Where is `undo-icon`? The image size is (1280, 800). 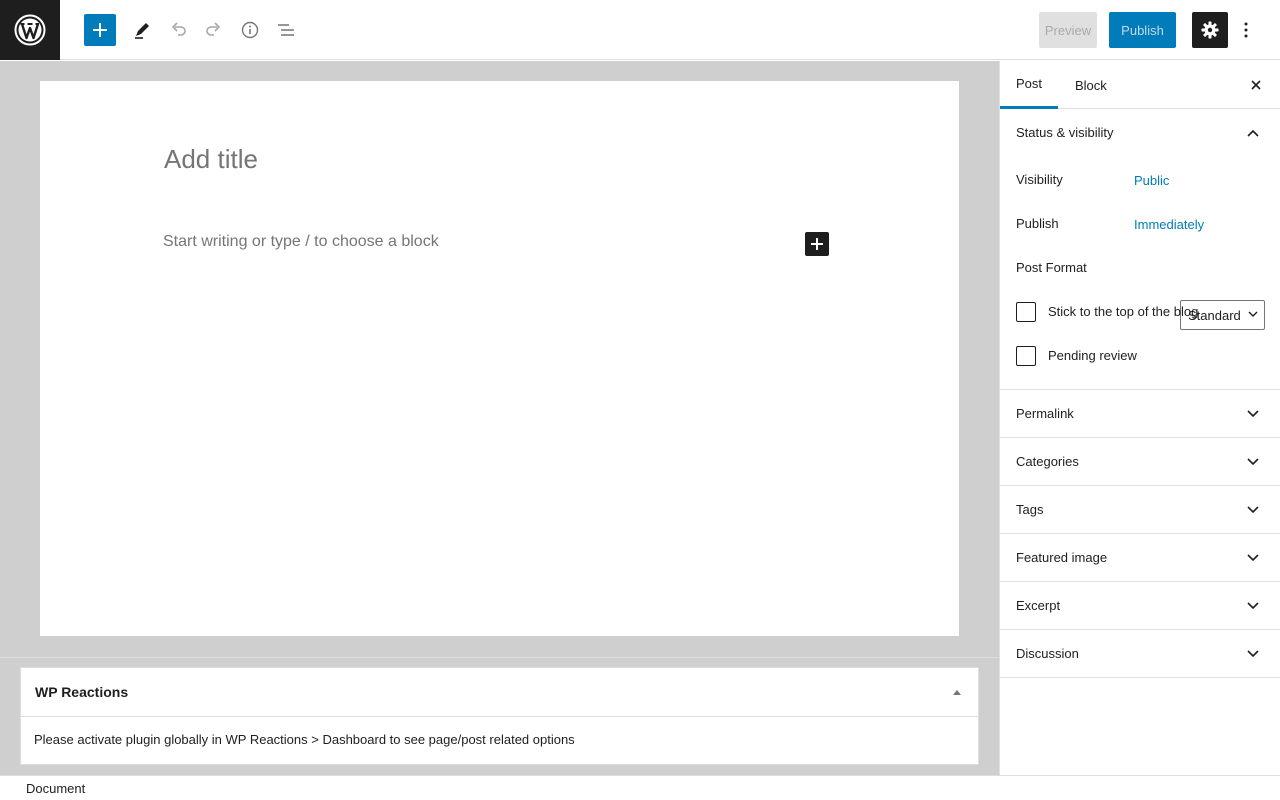
undo-icon is located at coordinates (178, 29).